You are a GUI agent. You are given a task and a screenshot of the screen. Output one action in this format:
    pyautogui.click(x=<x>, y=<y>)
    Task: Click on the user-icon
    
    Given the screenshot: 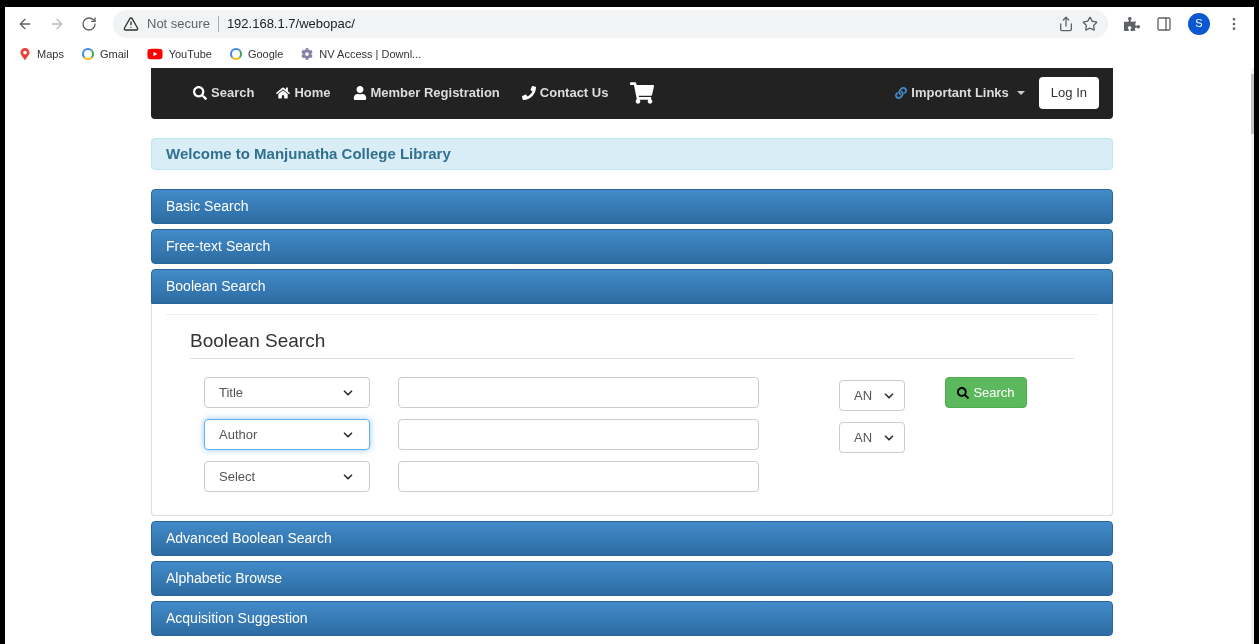 What is the action you would take?
    pyautogui.click(x=359, y=93)
    